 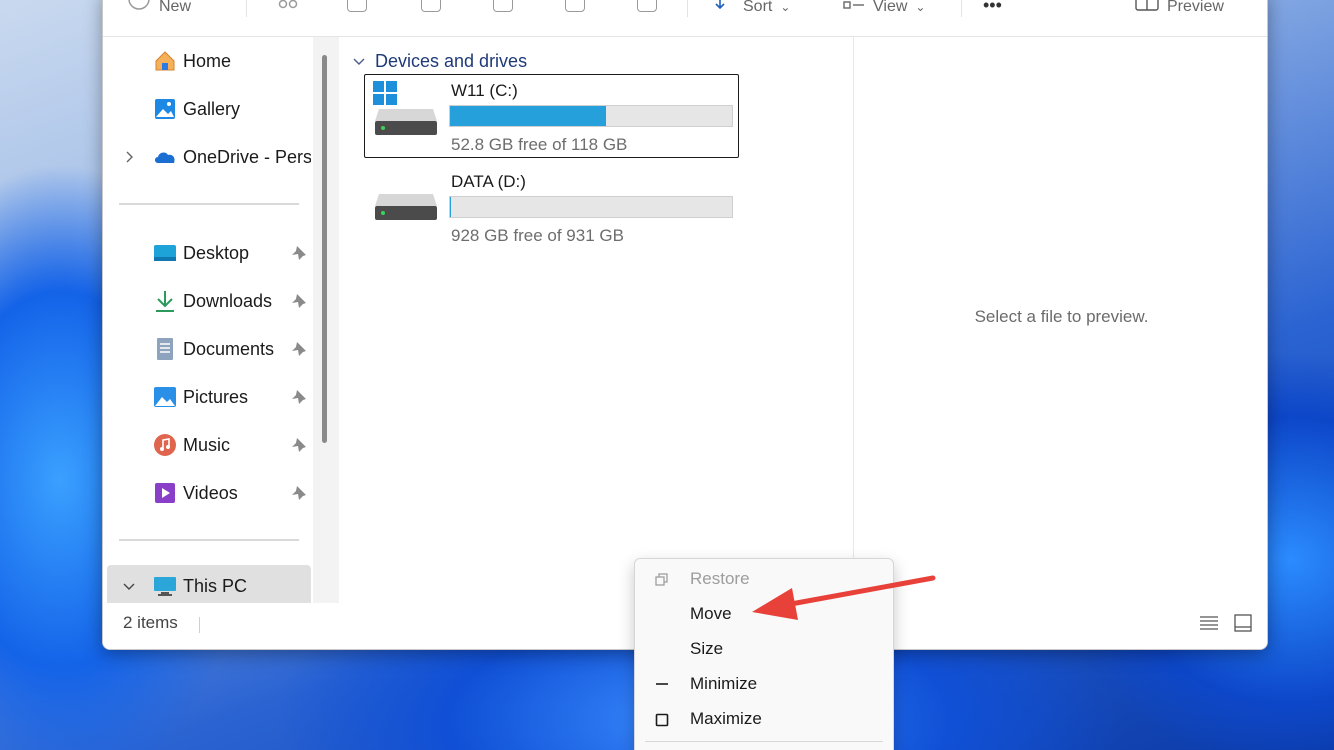 What do you see at coordinates (707, 648) in the screenshot?
I see `menu-item-label: Size` at bounding box center [707, 648].